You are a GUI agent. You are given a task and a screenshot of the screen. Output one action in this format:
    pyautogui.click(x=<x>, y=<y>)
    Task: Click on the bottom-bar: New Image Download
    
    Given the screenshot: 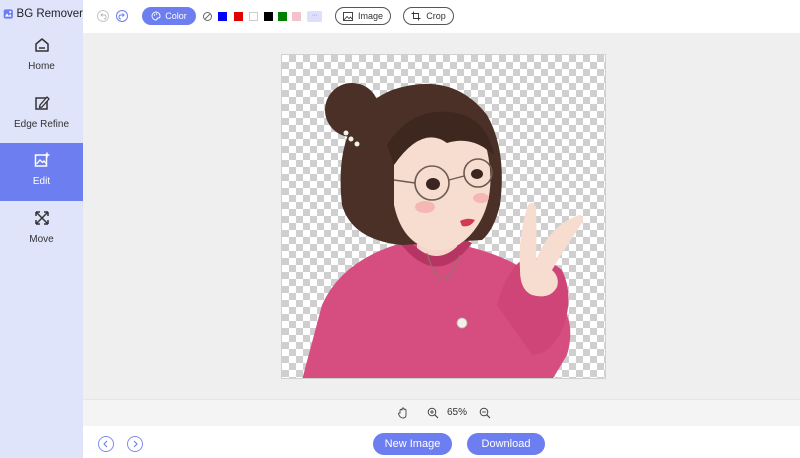 What is the action you would take?
    pyautogui.click(x=441, y=442)
    